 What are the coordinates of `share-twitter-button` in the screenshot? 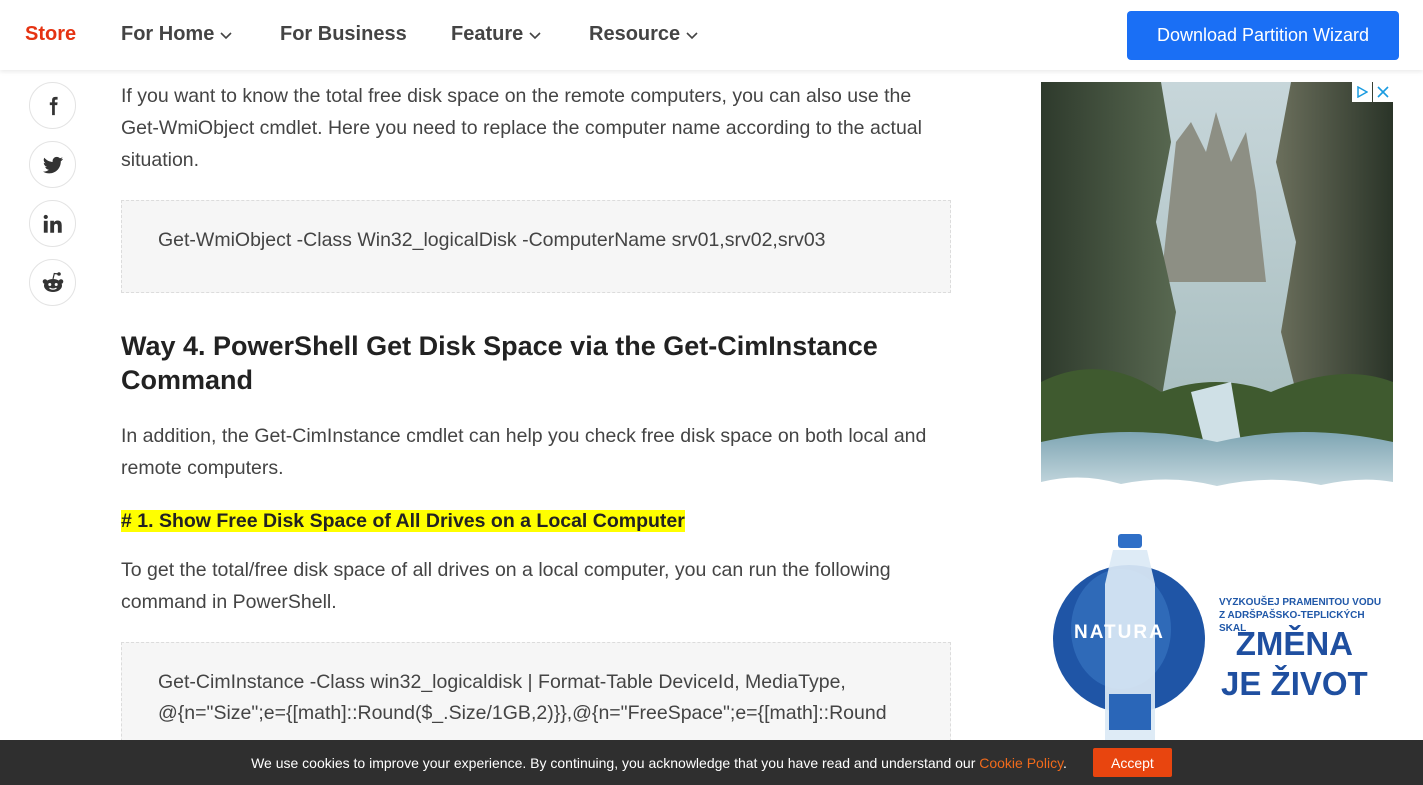 It's located at (52, 164).